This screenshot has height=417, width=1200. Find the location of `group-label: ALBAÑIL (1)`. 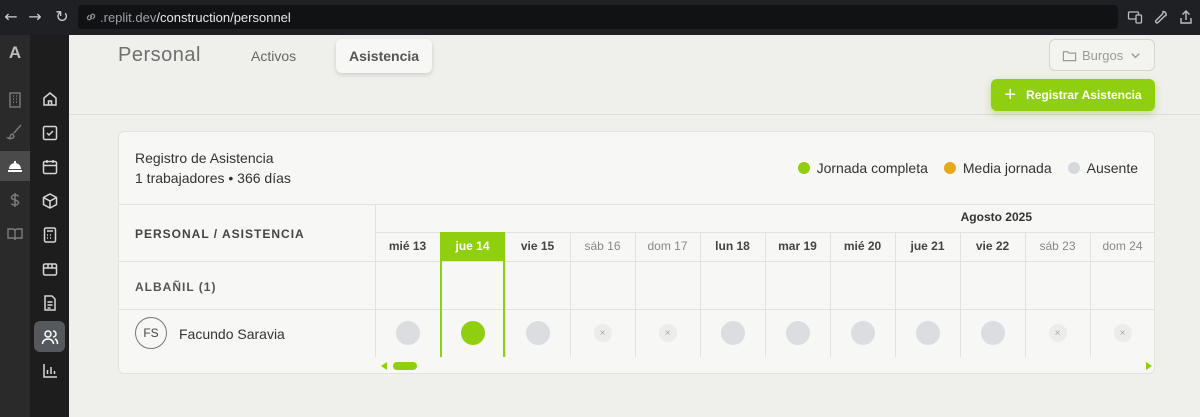

group-label: ALBAÑIL (1) is located at coordinates (176, 287).